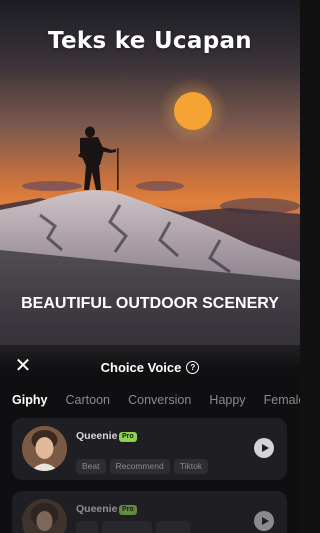  What do you see at coordinates (193, 111) in the screenshot?
I see `sun` at bounding box center [193, 111].